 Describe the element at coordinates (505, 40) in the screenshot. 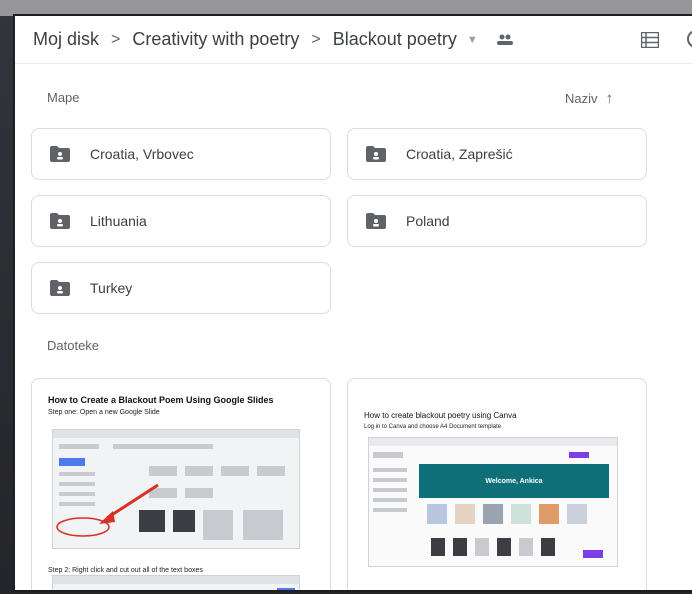

I see `shared-people-icon` at that location.